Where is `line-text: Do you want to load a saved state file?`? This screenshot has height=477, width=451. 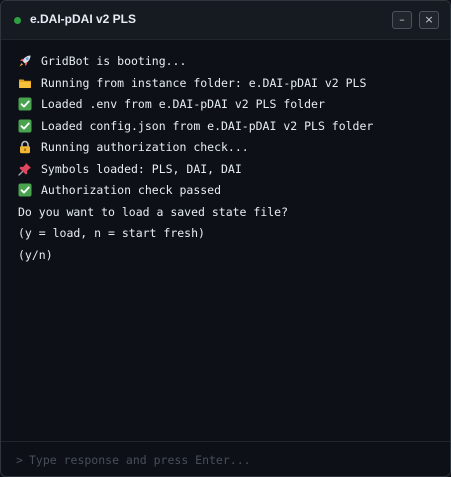
line-text: Do you want to load a saved state file? is located at coordinates (153, 212).